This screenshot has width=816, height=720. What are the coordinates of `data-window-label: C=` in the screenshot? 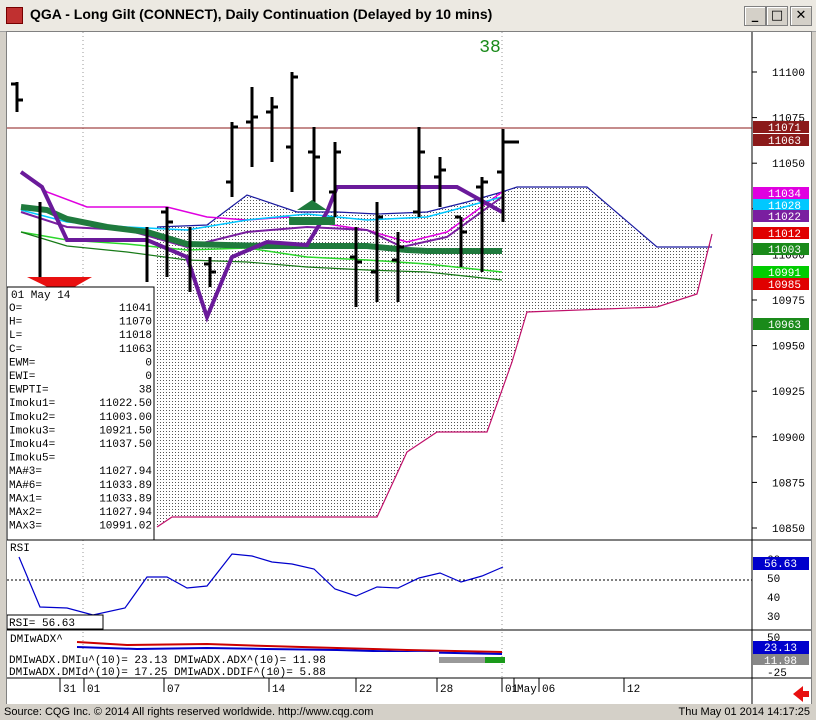 It's located at (15, 350).